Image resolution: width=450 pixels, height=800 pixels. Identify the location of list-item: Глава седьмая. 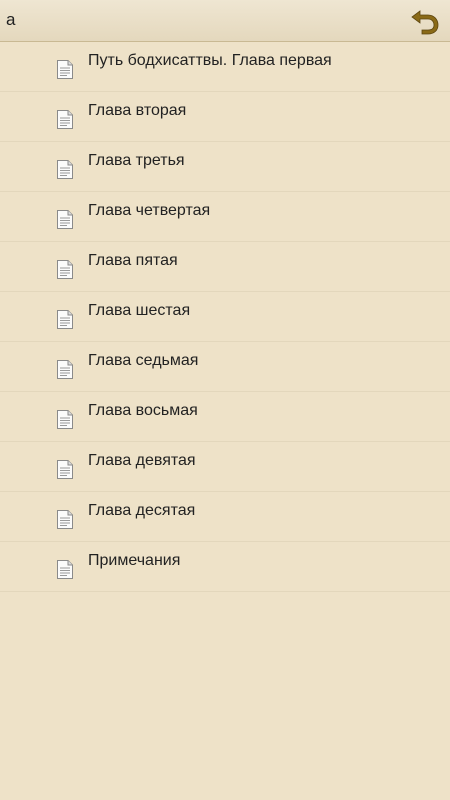
(225, 367).